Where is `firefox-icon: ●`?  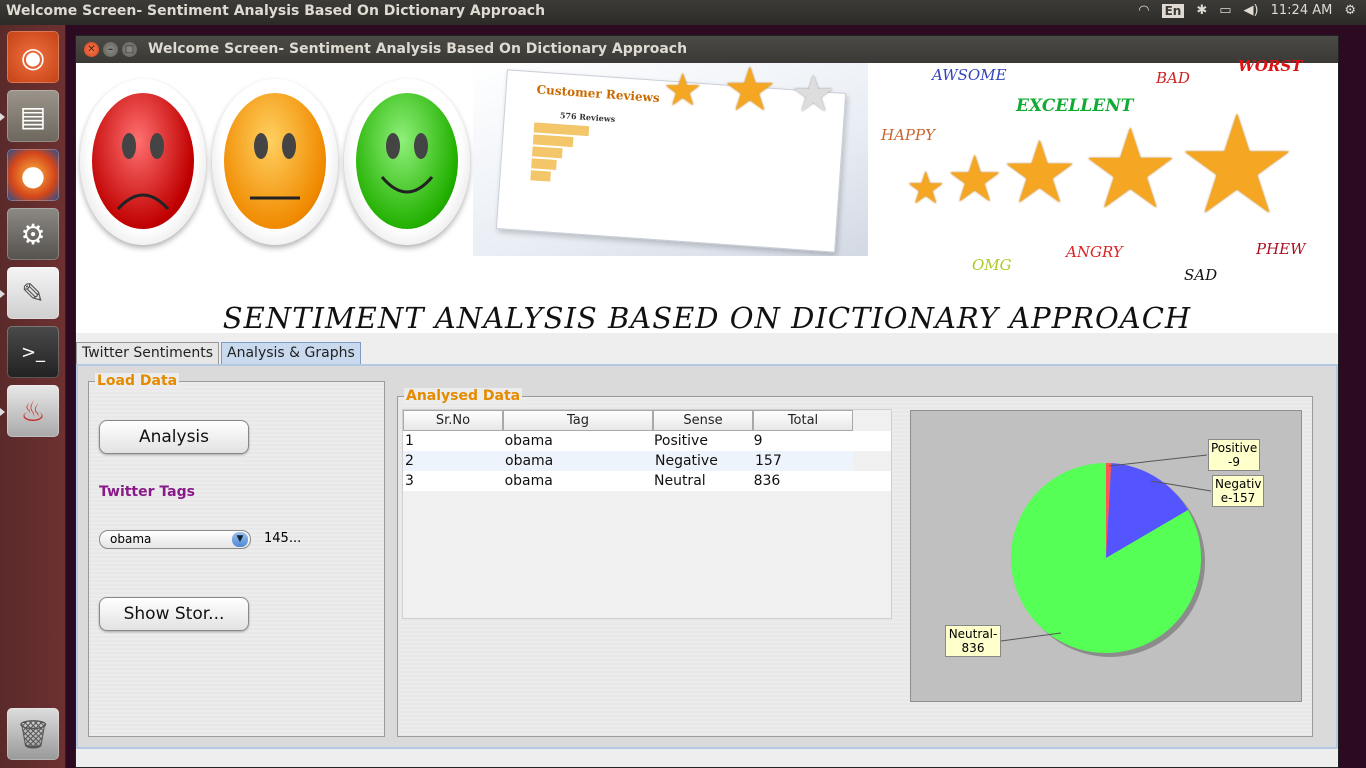 firefox-icon: ● is located at coordinates (33, 175).